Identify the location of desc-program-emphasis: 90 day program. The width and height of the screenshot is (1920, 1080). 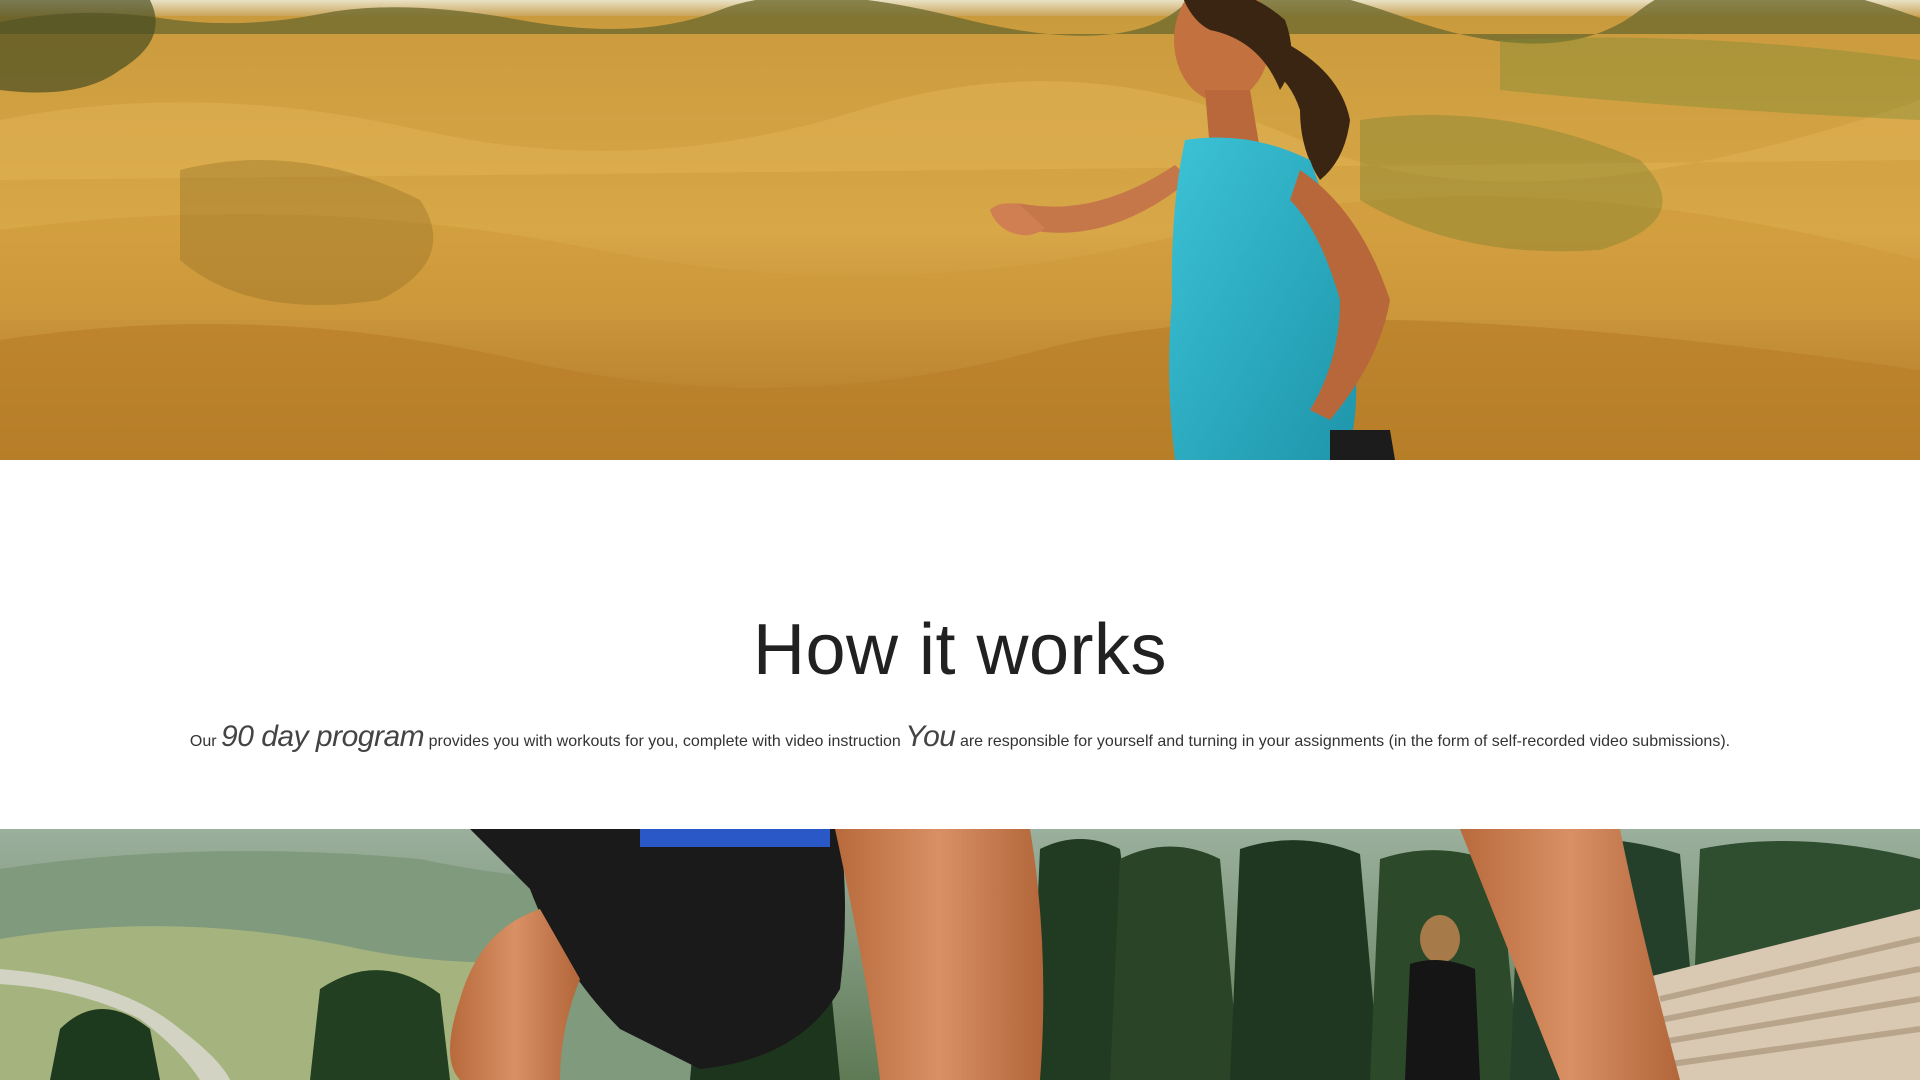
(323, 736).